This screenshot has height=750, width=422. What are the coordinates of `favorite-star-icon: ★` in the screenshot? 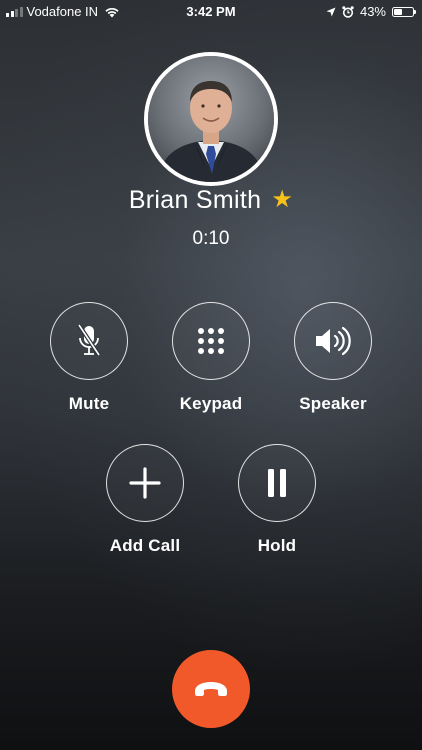 It's located at (282, 199).